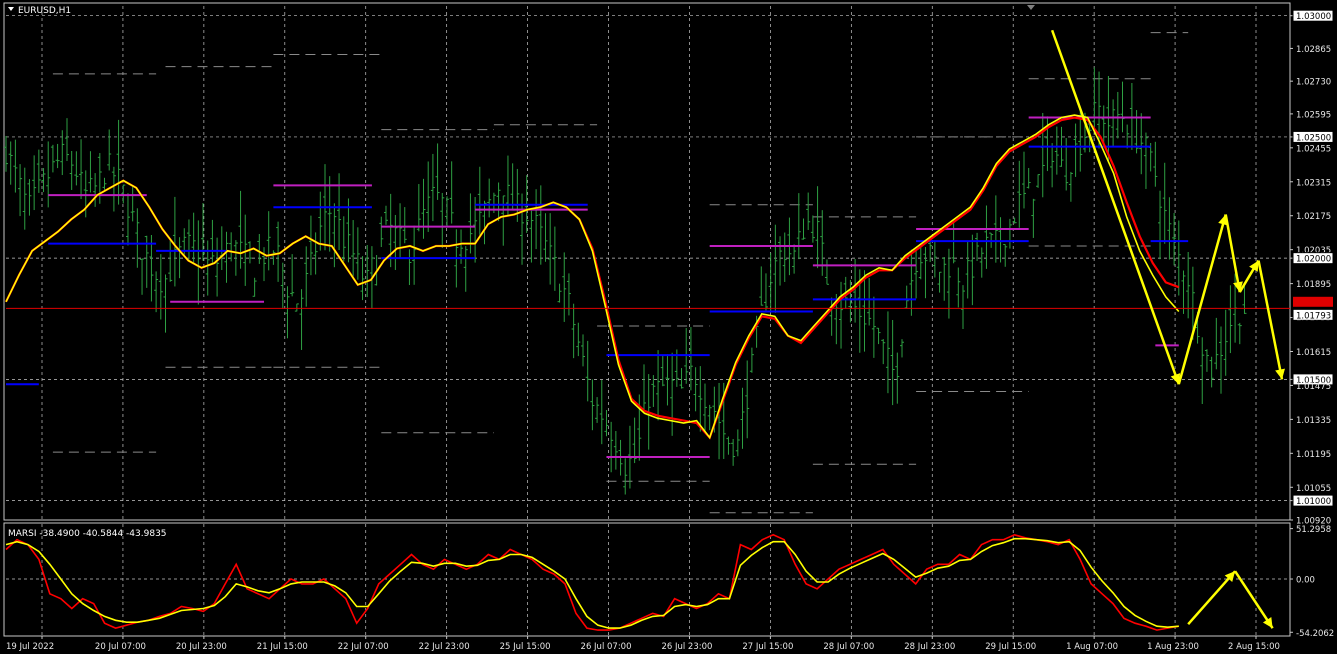  What do you see at coordinates (1092, 647) in the screenshot?
I see `time-tick-label: 1 Aug 07:00` at bounding box center [1092, 647].